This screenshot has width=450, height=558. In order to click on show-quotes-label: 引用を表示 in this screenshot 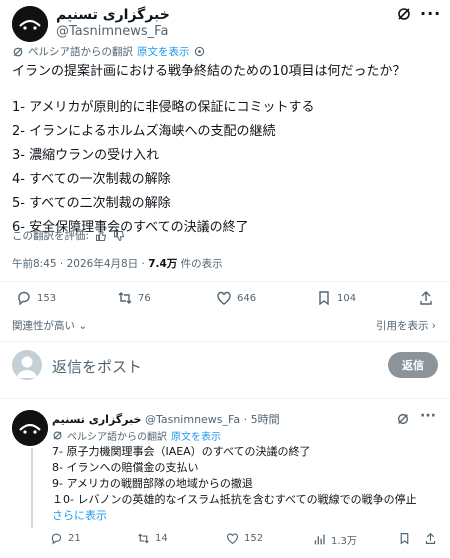, I will do `click(402, 326)`.